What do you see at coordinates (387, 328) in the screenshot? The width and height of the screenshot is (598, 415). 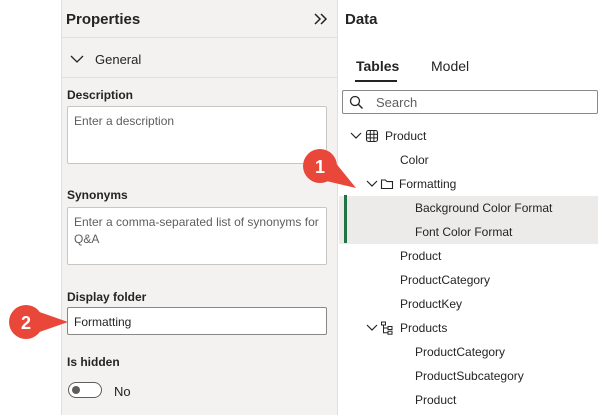 I see `hierarchy-icon` at bounding box center [387, 328].